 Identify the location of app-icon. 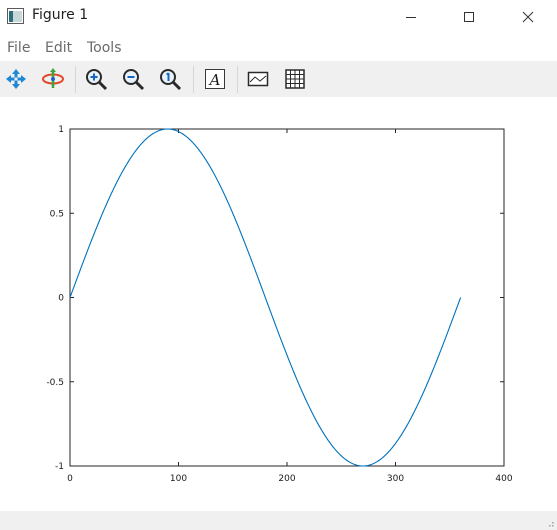
(15, 16).